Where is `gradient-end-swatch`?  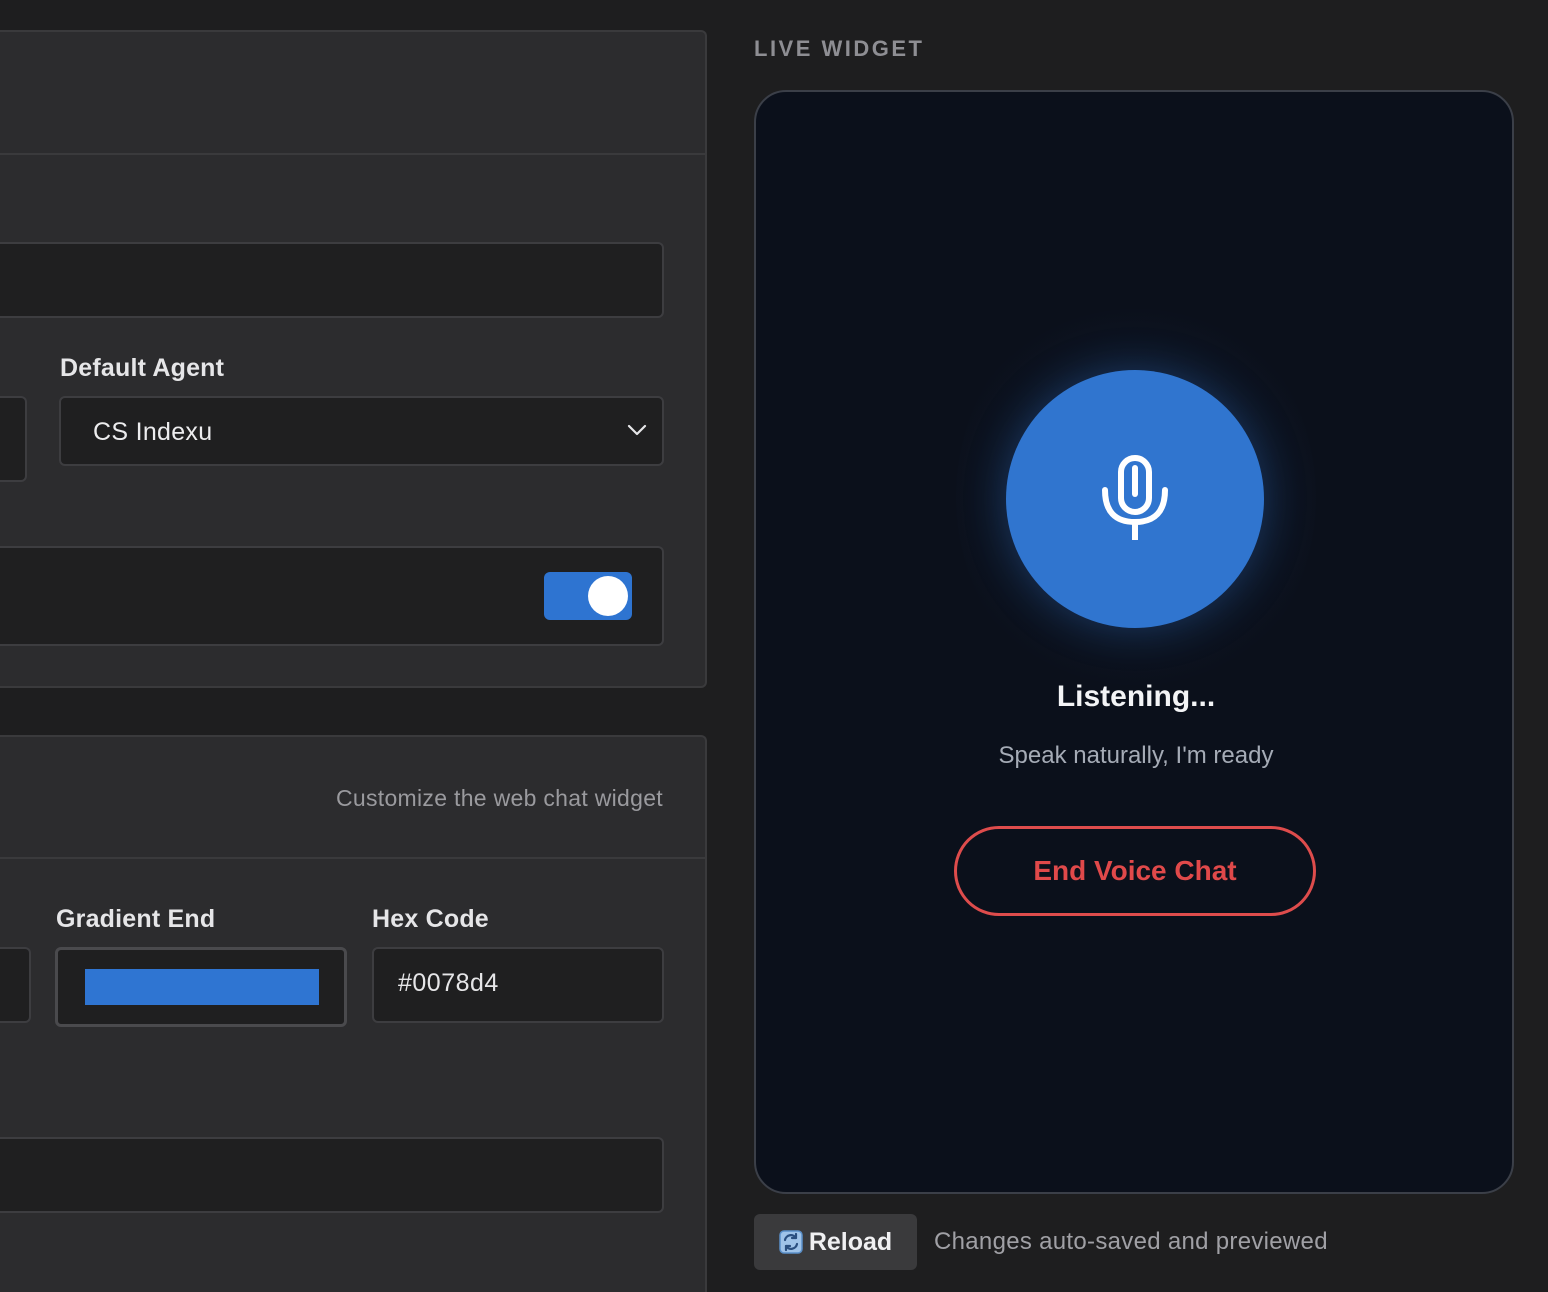 gradient-end-swatch is located at coordinates (202, 987).